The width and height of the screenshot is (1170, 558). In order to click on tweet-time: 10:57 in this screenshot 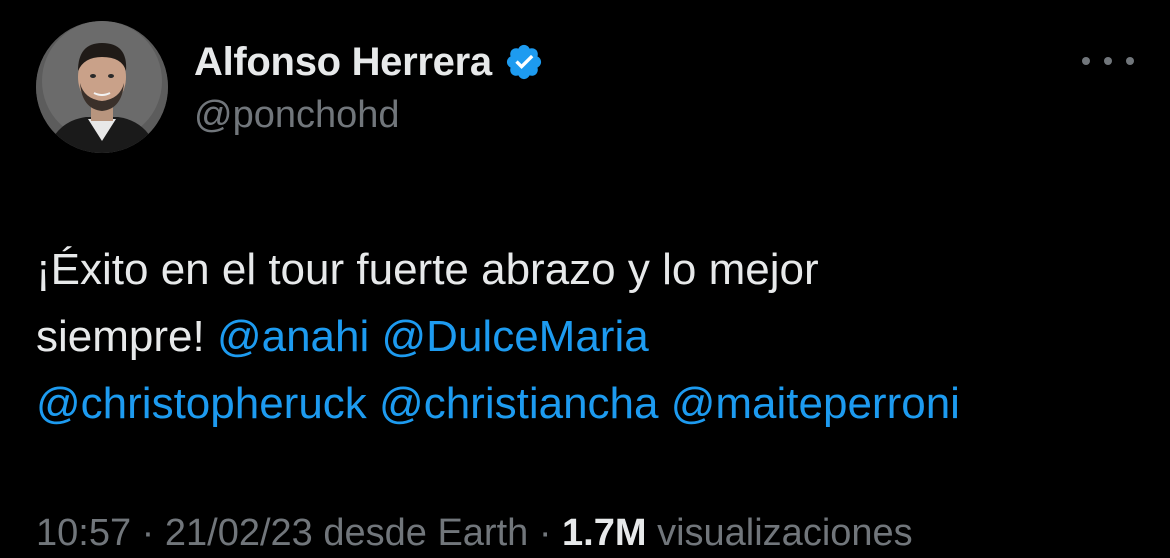, I will do `click(83, 533)`.